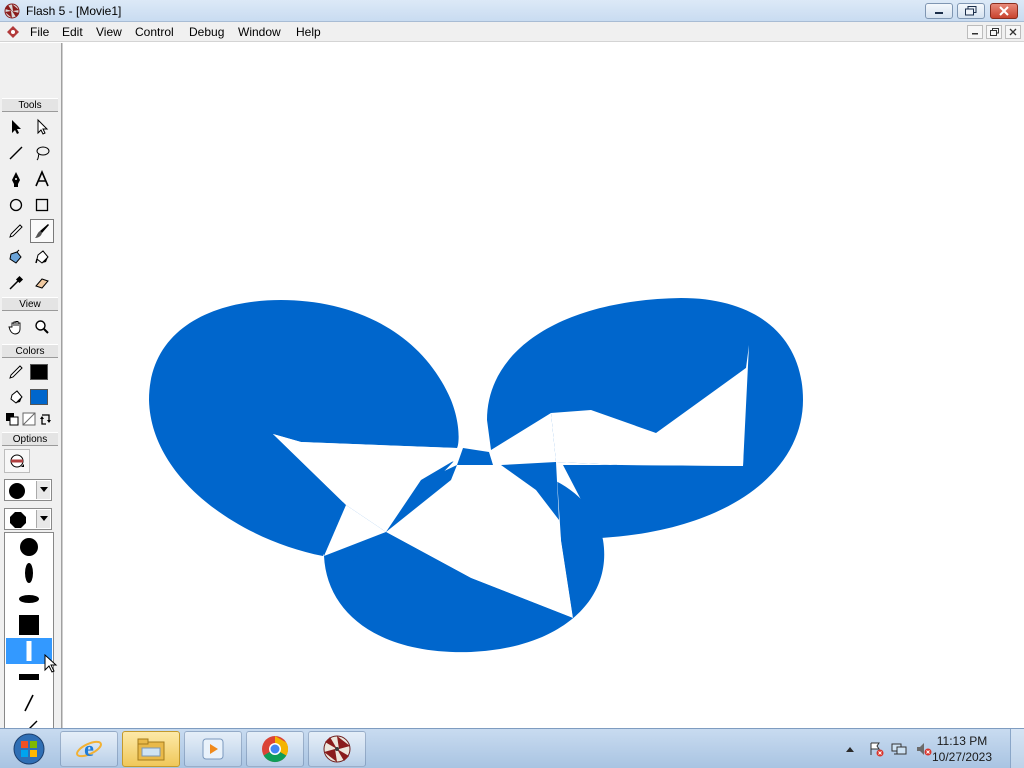 This screenshot has width=1024, height=768. I want to click on media-player-icon, so click(213, 749).